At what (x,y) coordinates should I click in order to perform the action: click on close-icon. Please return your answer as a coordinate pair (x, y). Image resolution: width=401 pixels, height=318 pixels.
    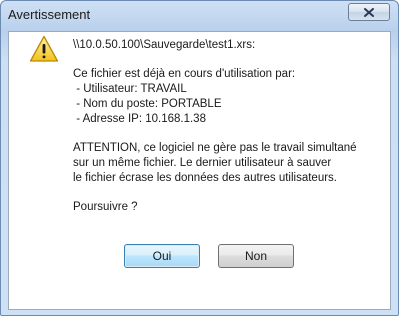
    Looking at the image, I should click on (369, 12).